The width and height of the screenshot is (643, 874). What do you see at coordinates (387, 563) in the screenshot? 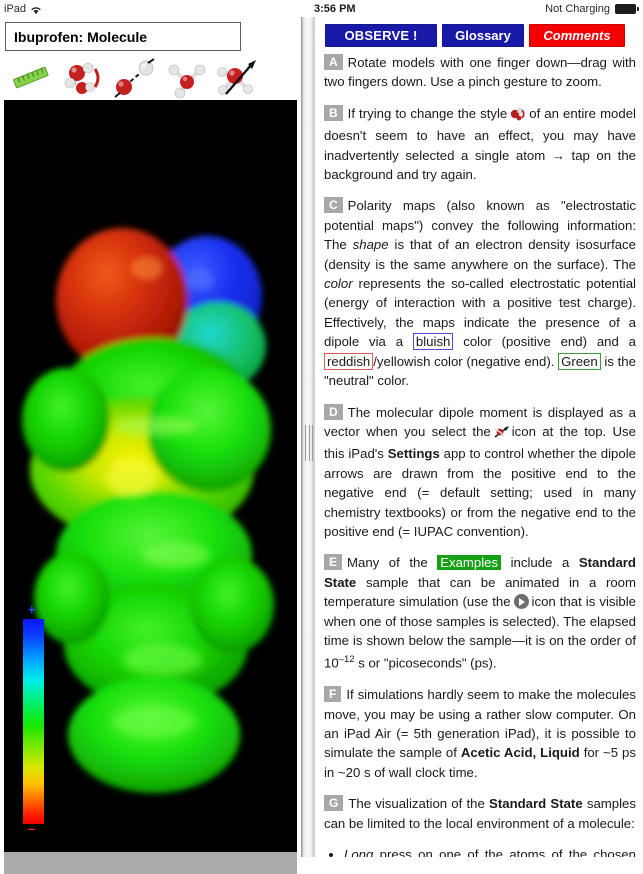
I see `section-e-text-1: Many of the` at bounding box center [387, 563].